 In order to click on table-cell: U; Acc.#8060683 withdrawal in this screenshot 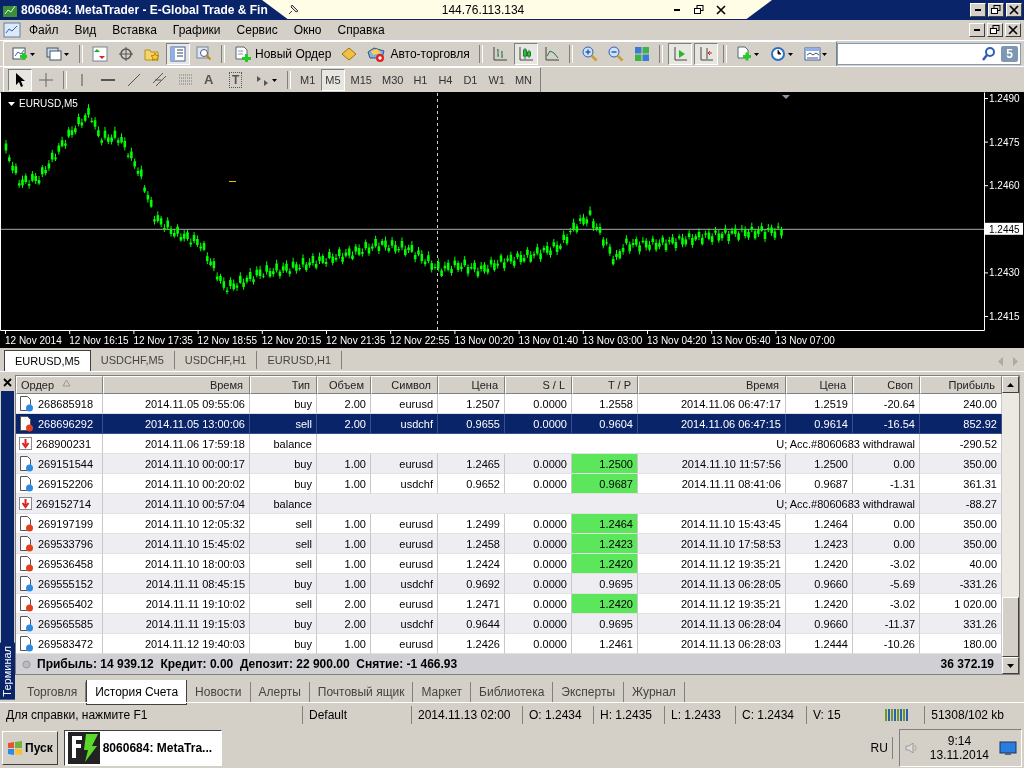, I will do `click(618, 504)`.